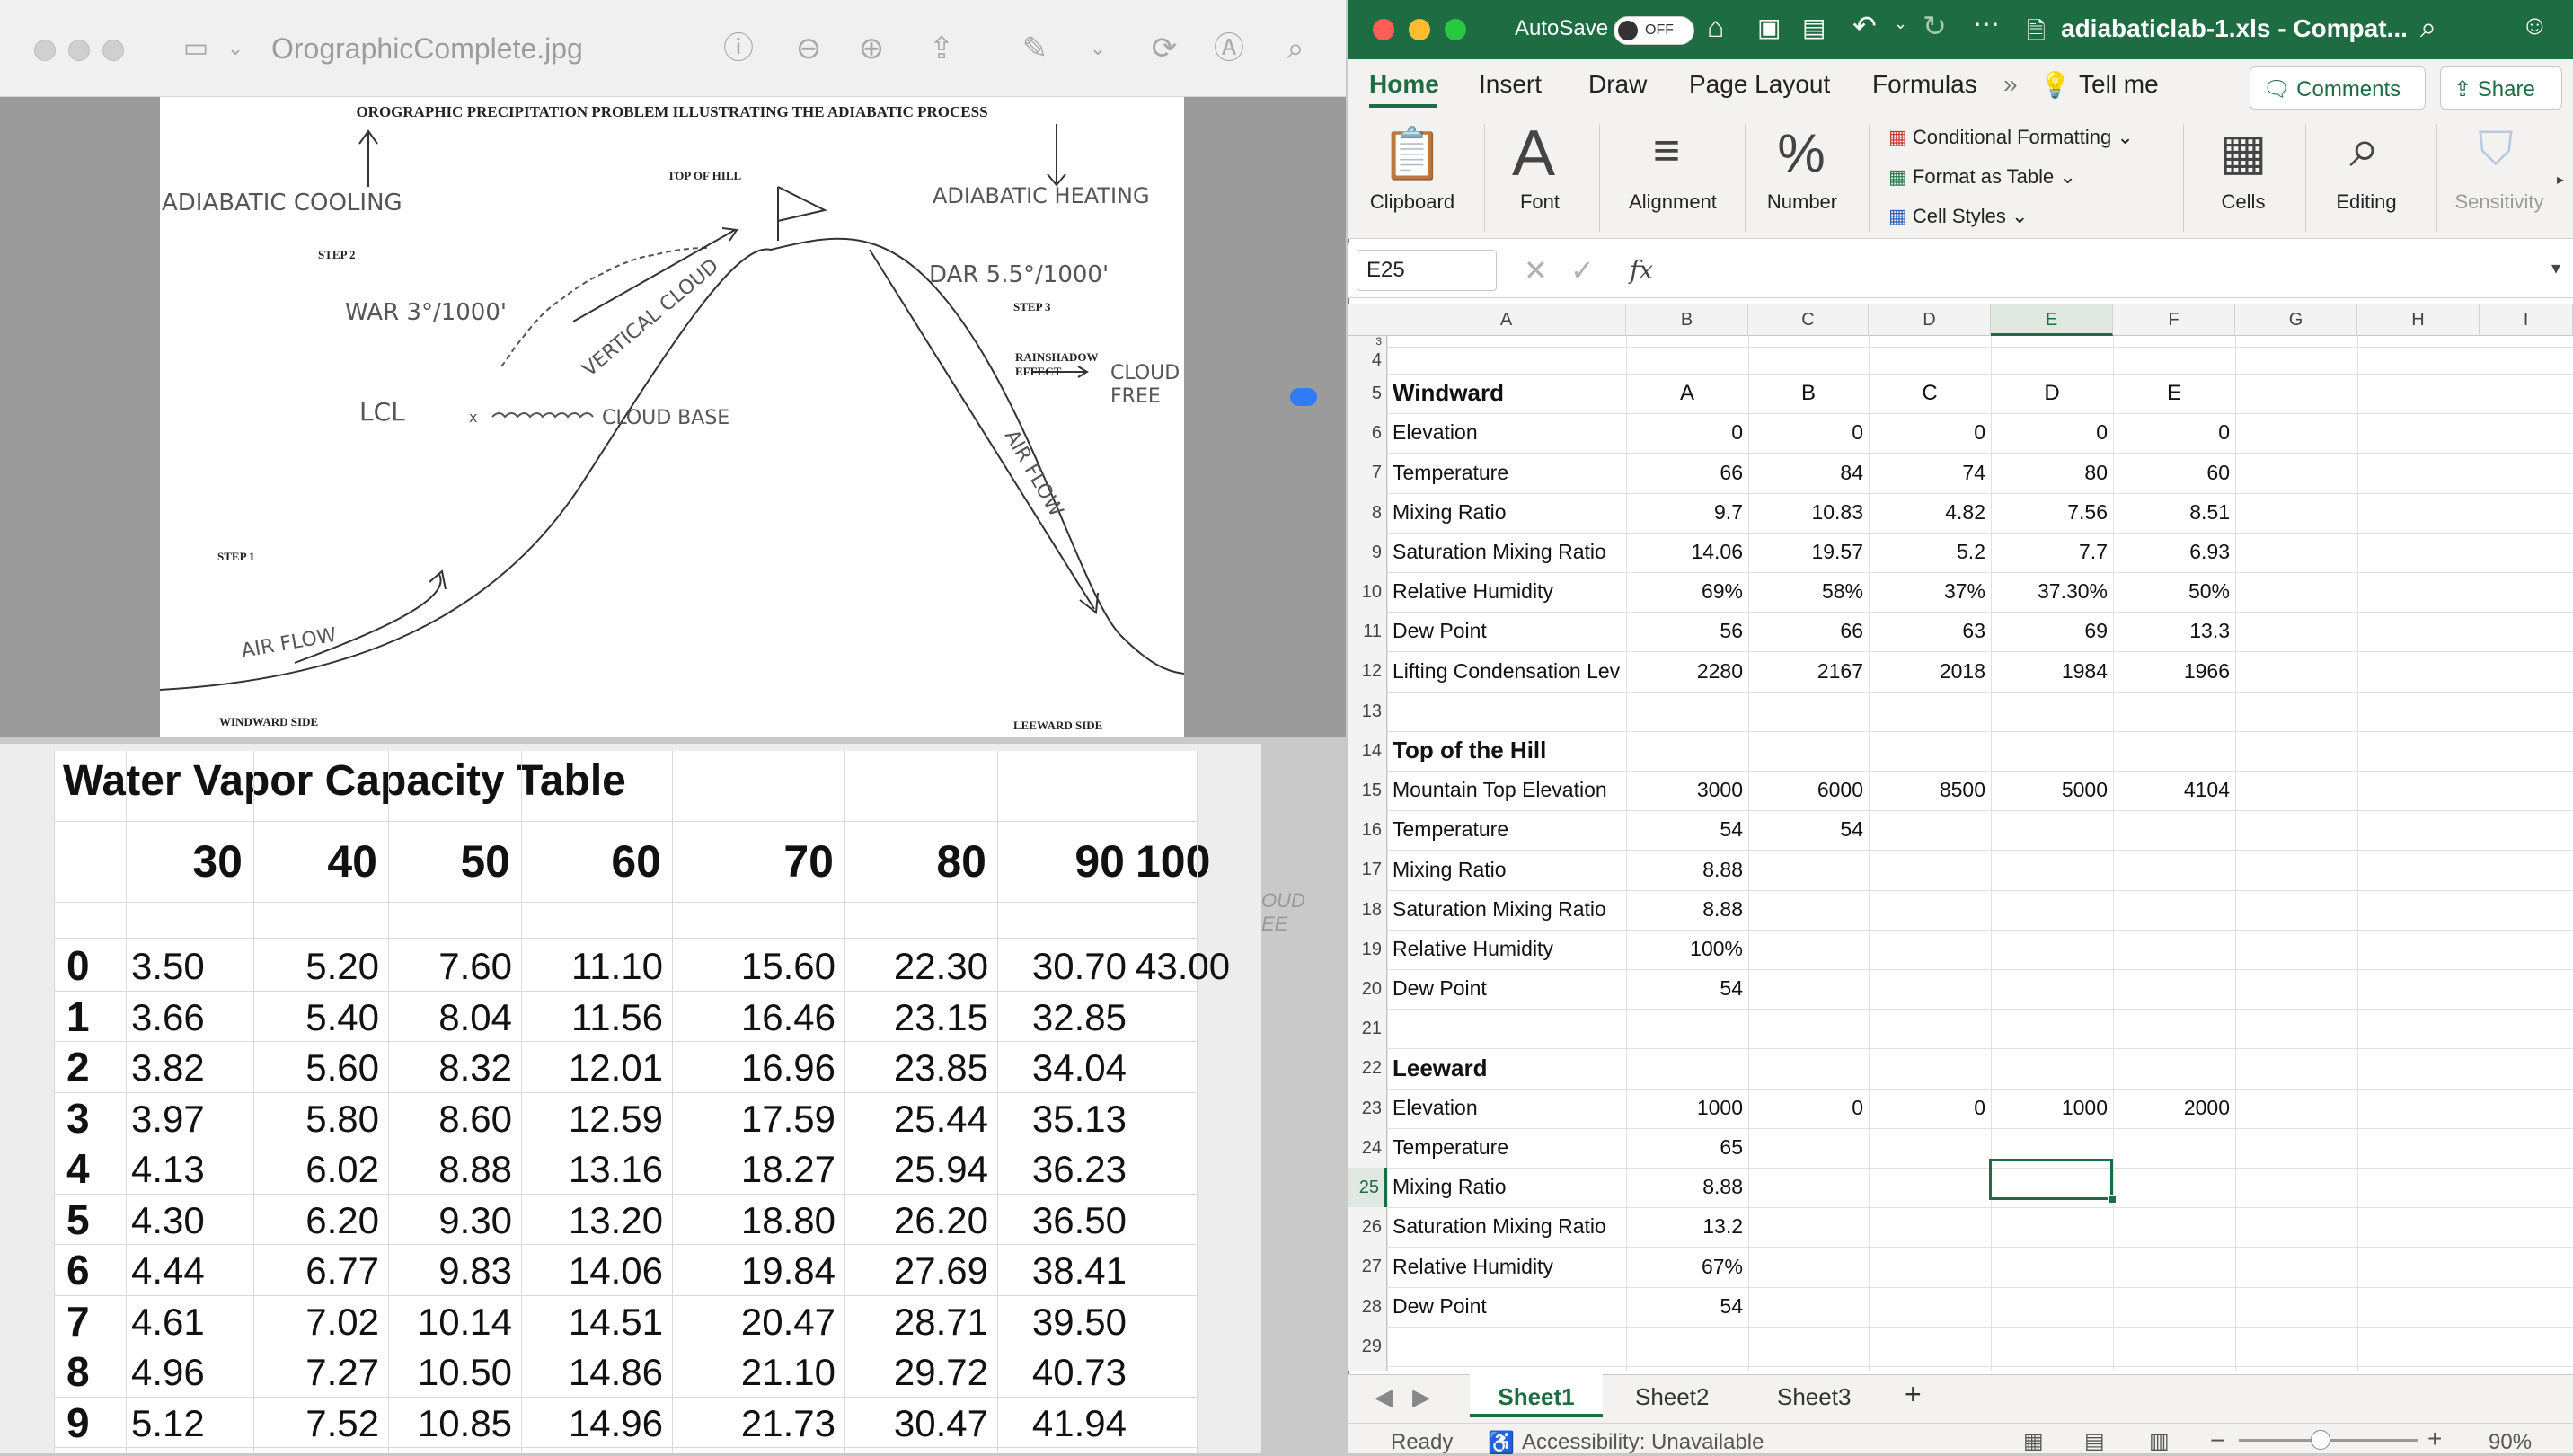  I want to click on row-header-21: 21, so click(1367, 1029).